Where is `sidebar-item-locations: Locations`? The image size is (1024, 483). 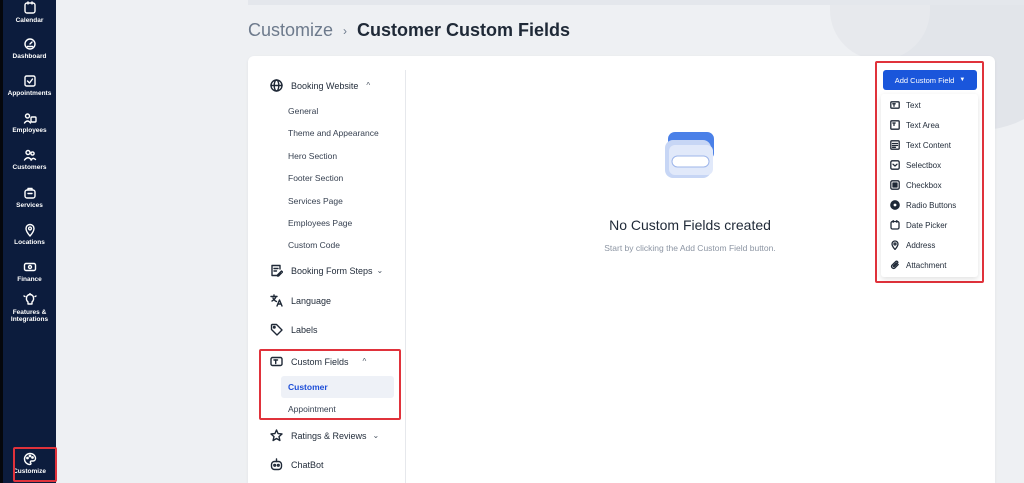
sidebar-item-locations: Locations is located at coordinates (29, 234).